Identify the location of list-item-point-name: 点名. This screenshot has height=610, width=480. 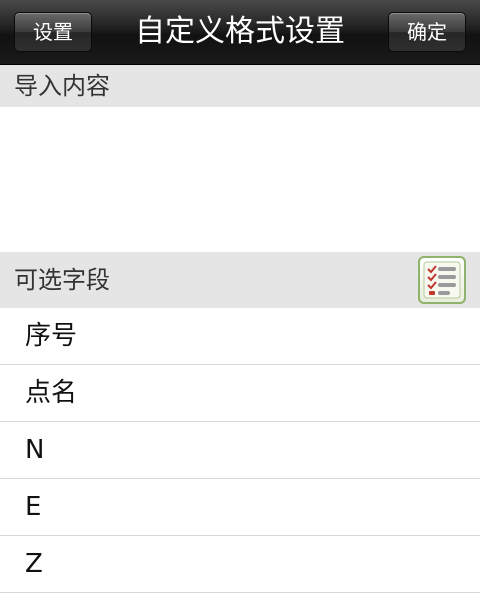
(240, 393).